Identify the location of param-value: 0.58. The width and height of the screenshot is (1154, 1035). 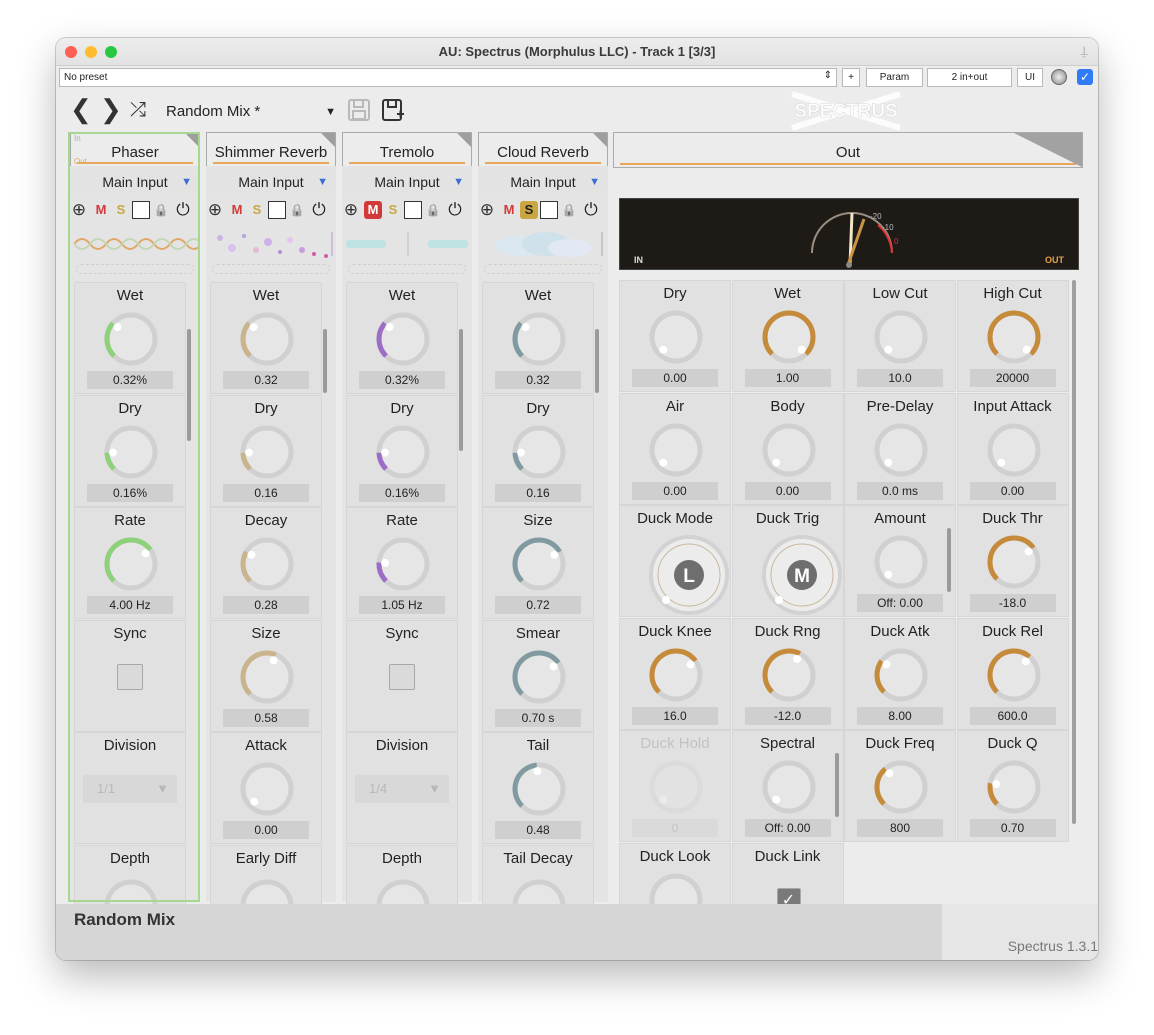
(266, 717).